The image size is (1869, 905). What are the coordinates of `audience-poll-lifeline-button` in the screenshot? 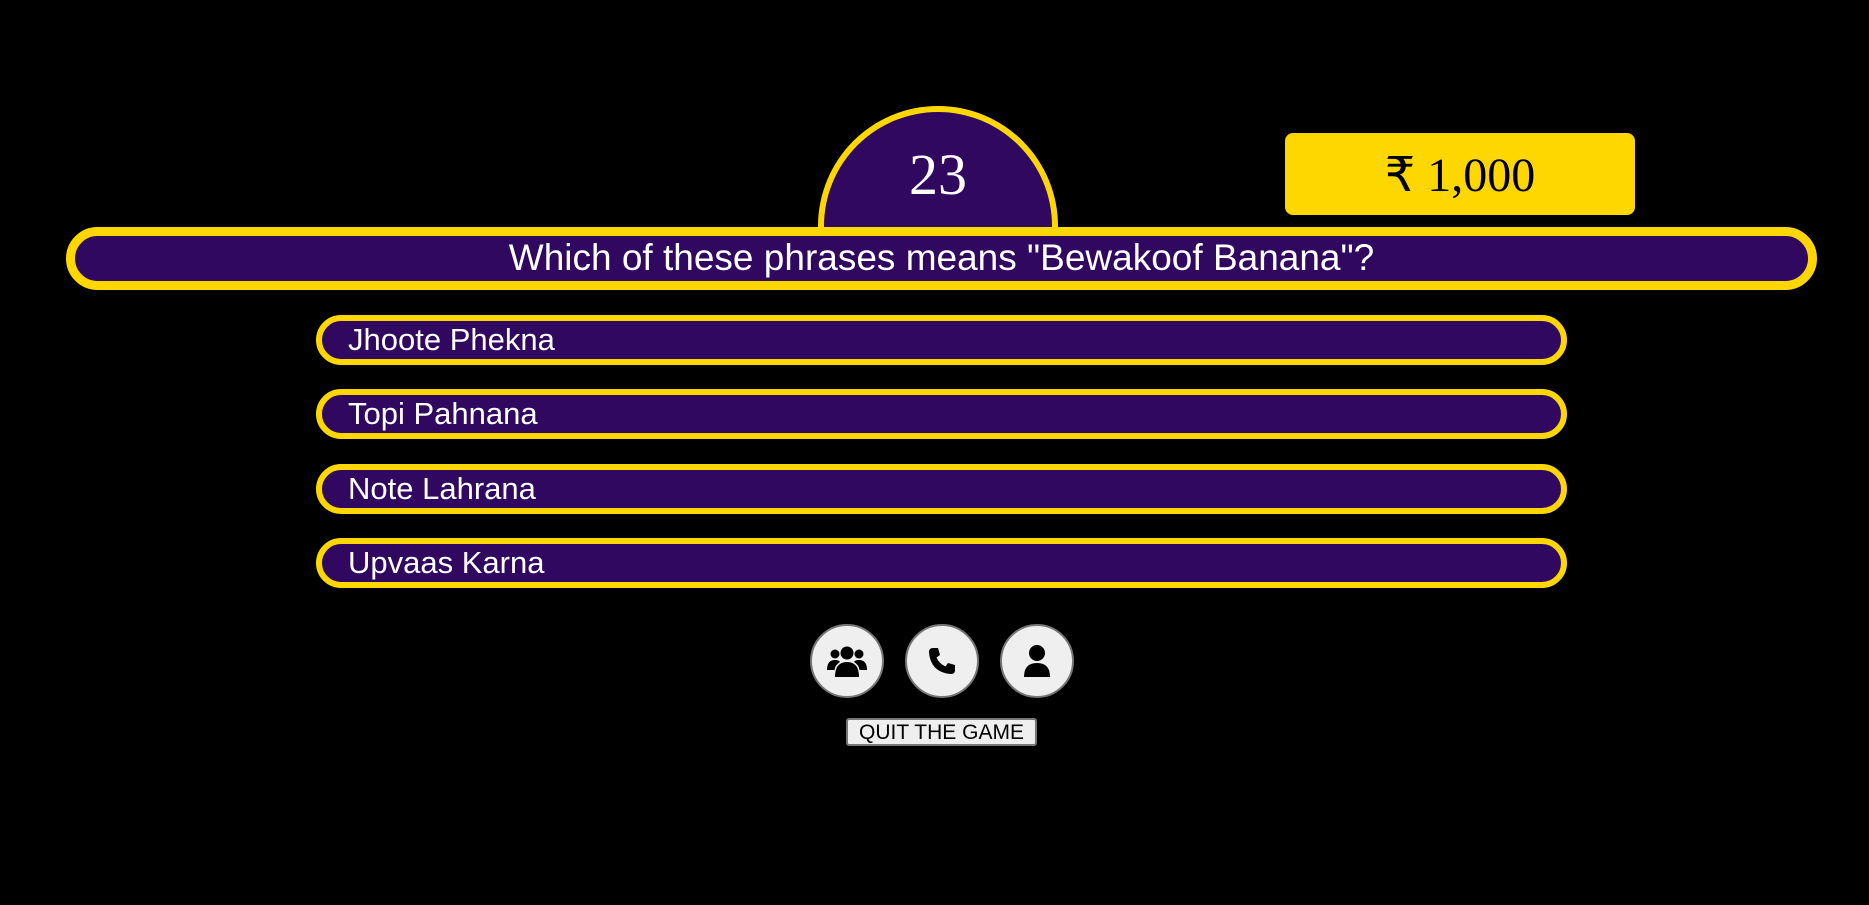 It's located at (847, 661).